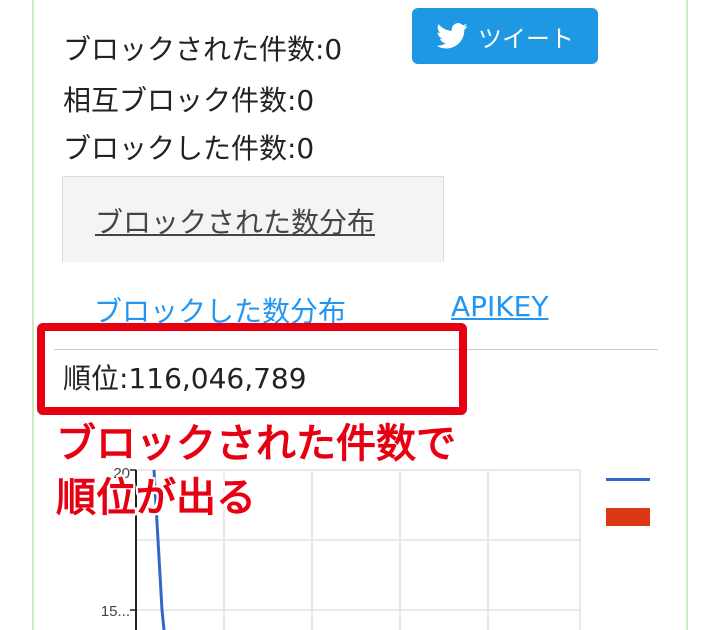 This screenshot has height=630, width=720. Describe the element at coordinates (156, 498) in the screenshot. I see `annotation-line-2: 順位が出る` at that location.